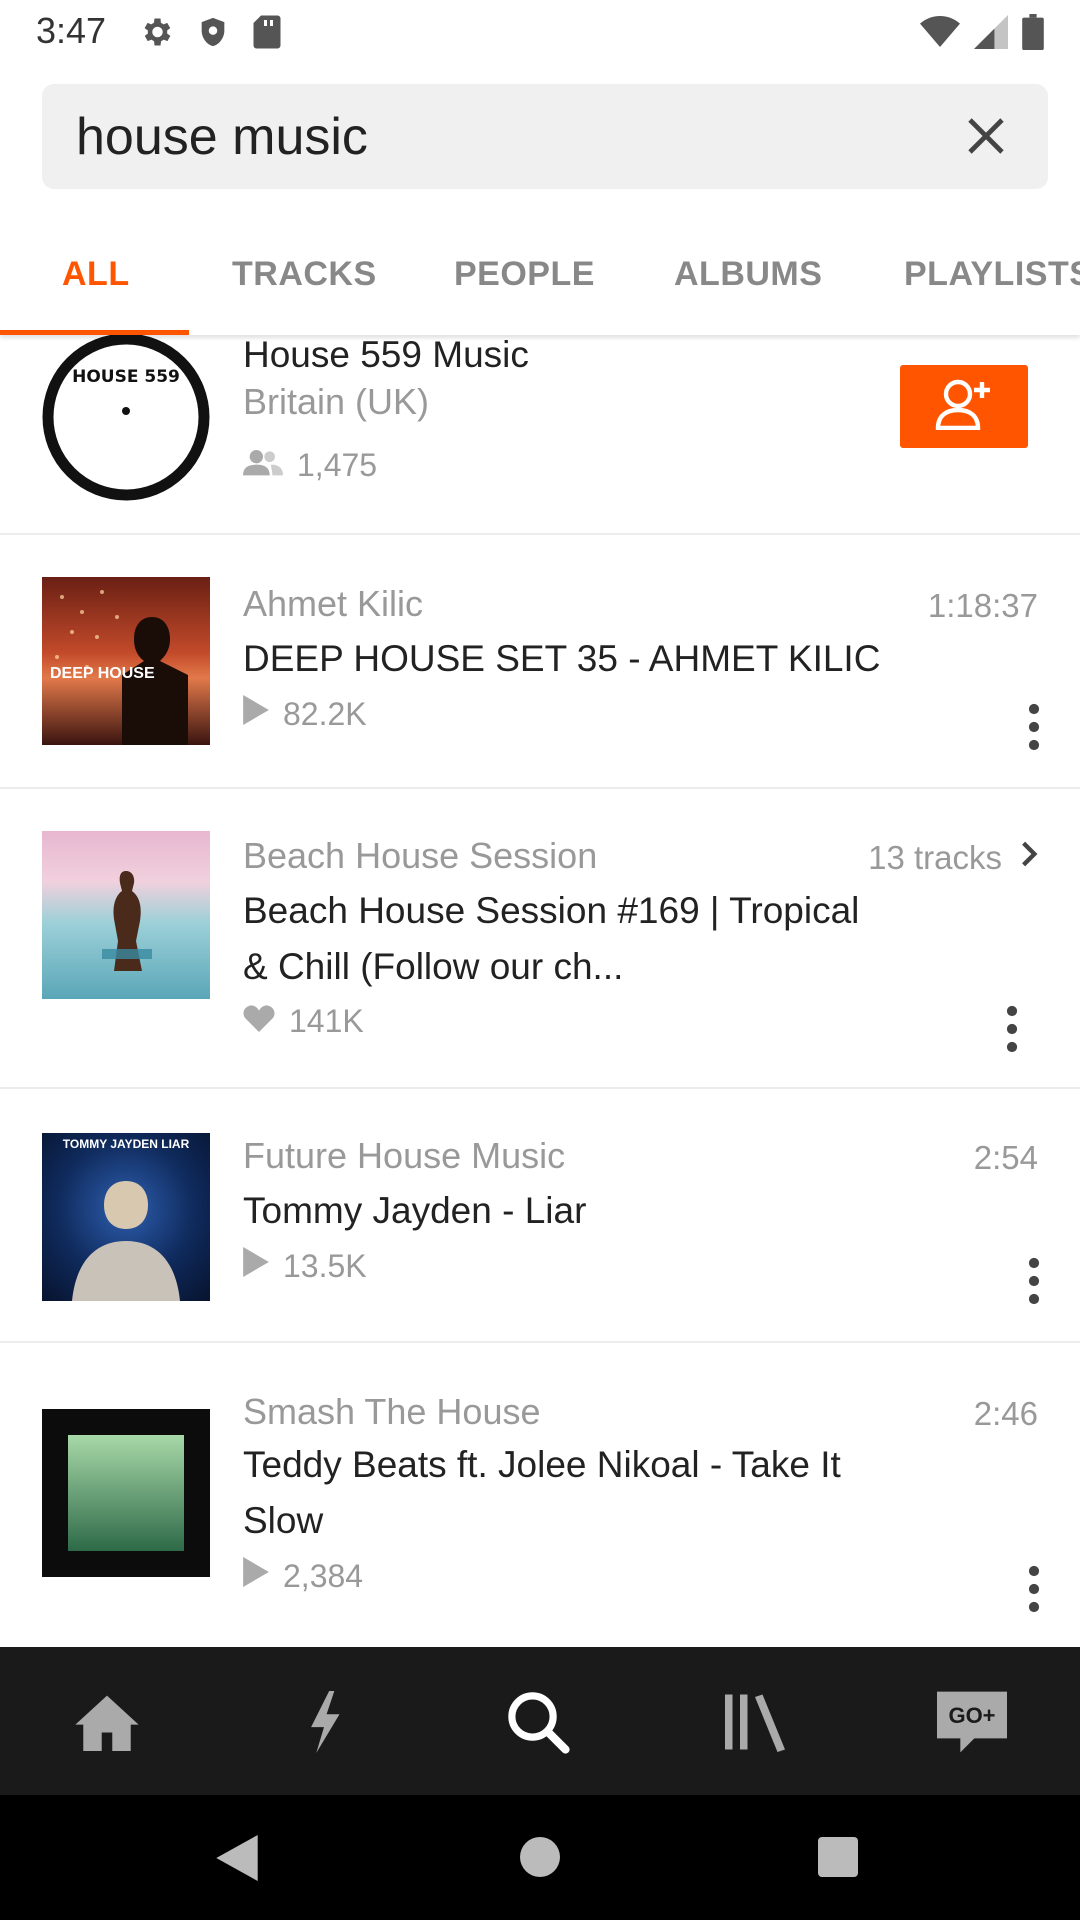  I want to click on go-plus-label: GO+, so click(972, 1715).